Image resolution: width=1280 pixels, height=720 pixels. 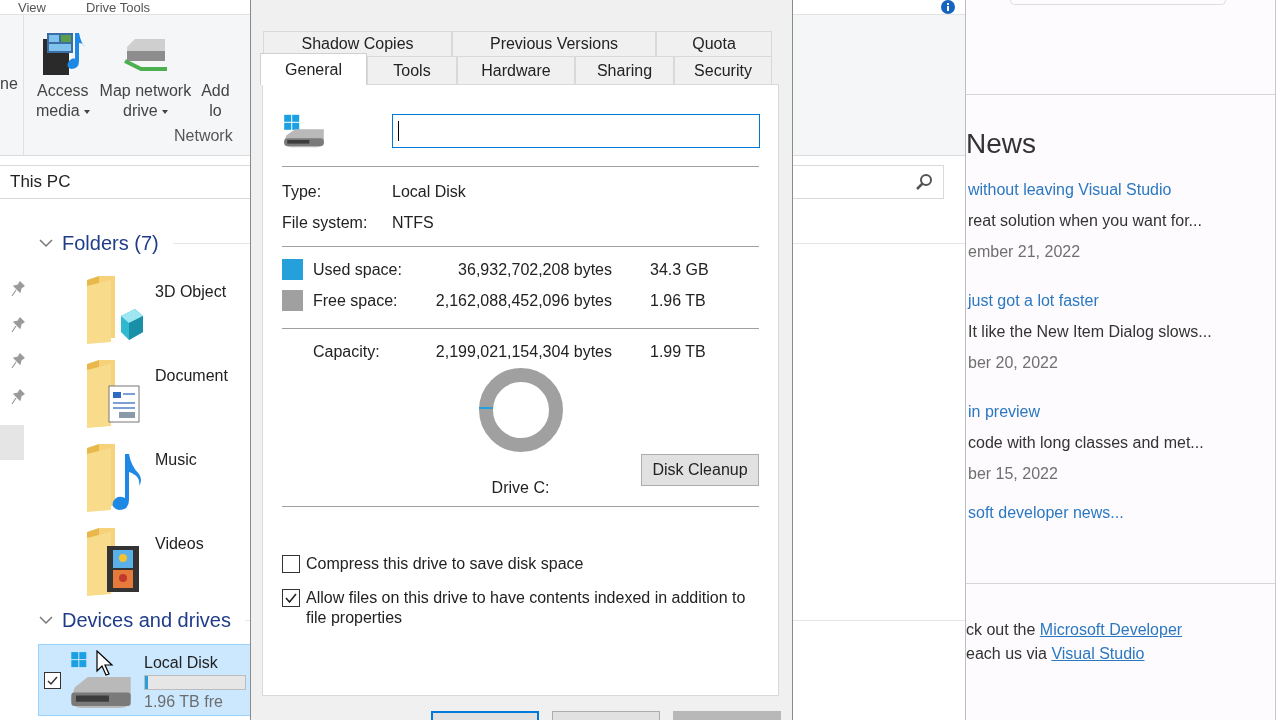 What do you see at coordinates (445, 564) in the screenshot?
I see `checkbox-label: Compress this drive to save disk space` at bounding box center [445, 564].